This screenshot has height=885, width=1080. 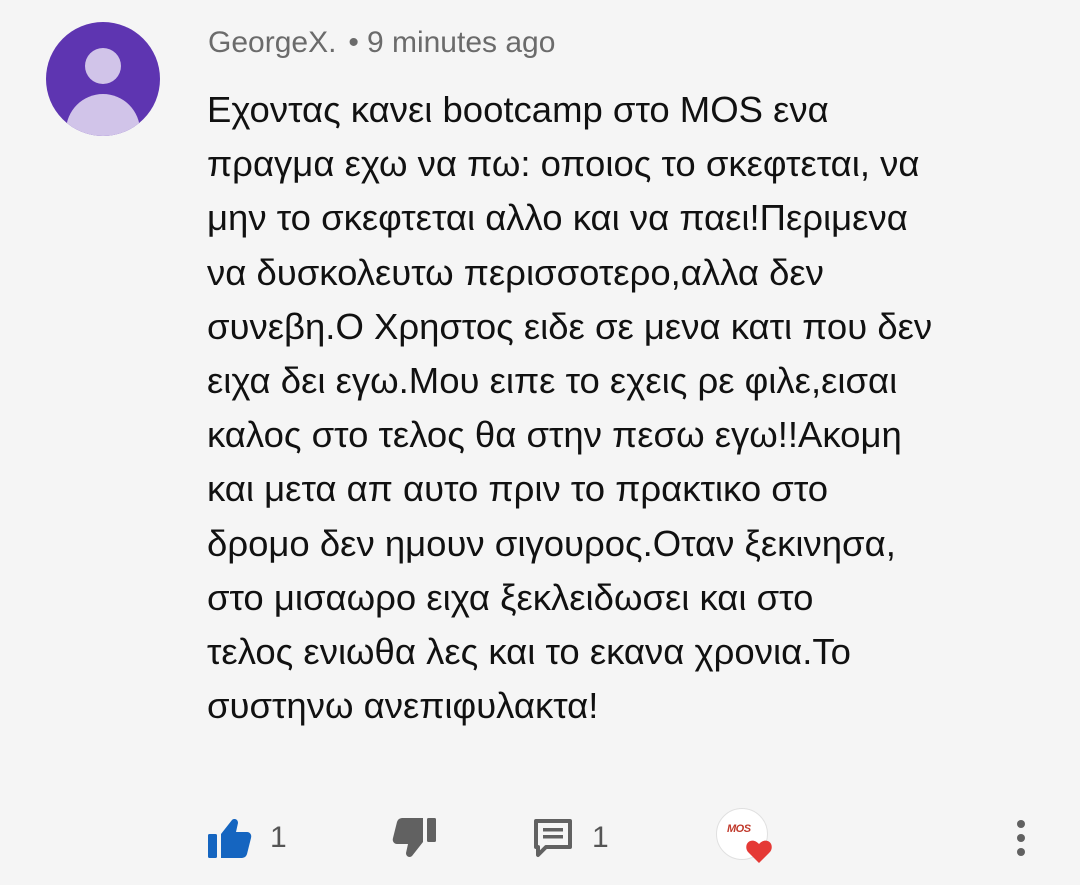 I want to click on more-vert-icon, so click(x=1021, y=838).